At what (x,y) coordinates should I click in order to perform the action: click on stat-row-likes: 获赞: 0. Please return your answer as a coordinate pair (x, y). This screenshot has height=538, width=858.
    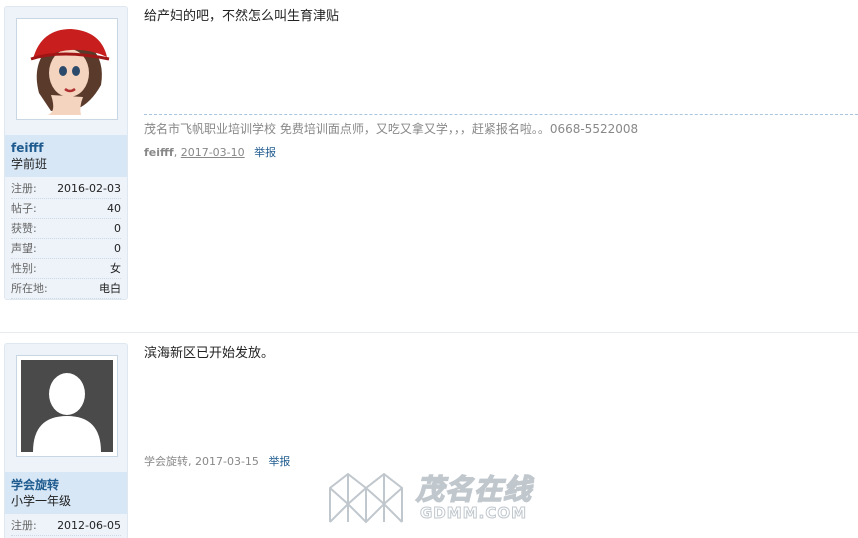
    Looking at the image, I should click on (66, 229).